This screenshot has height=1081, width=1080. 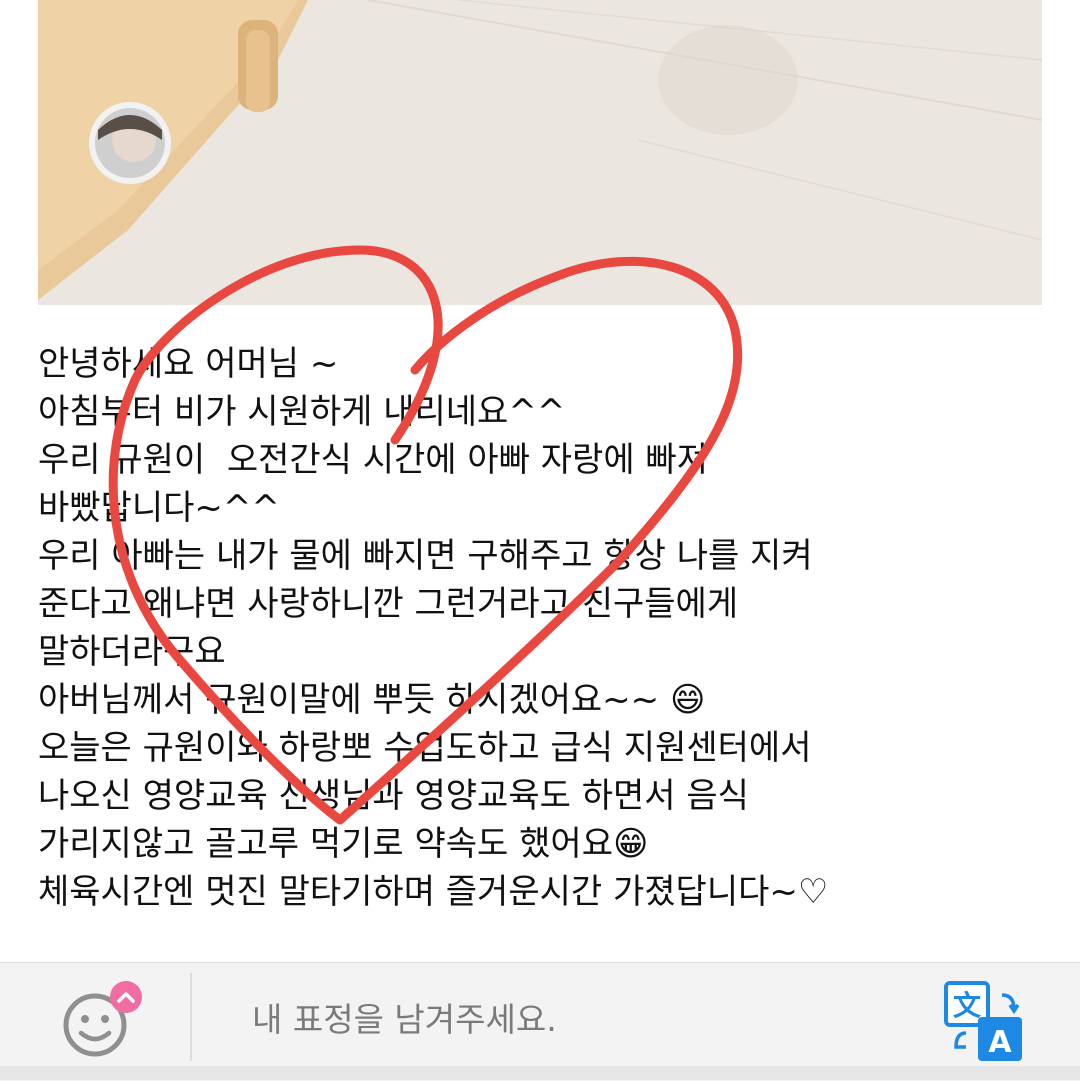 I want to click on reaction-input, so click(x=562, y=1019).